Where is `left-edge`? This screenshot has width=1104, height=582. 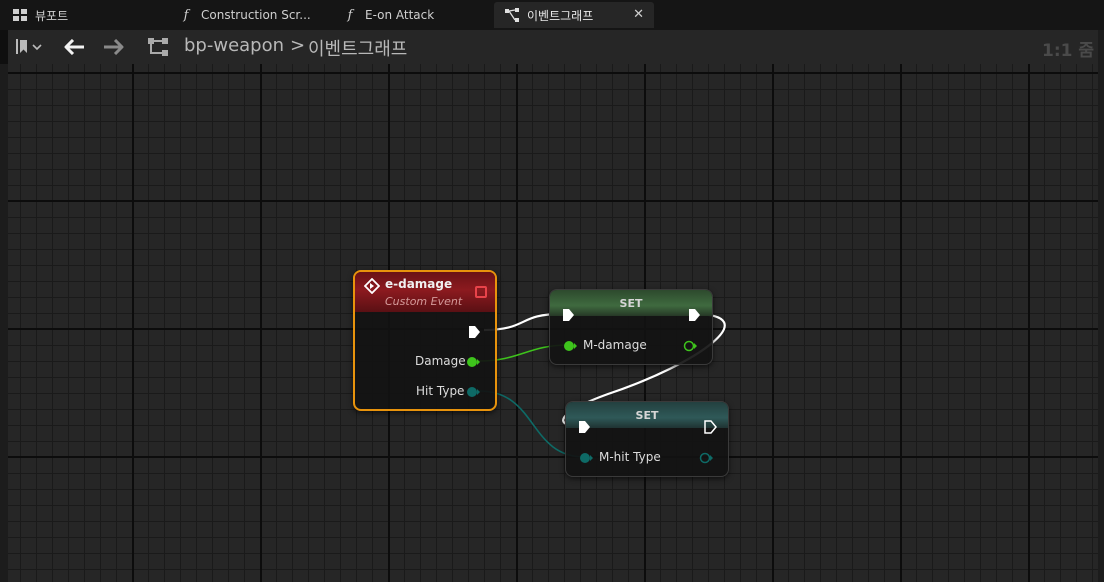 left-edge is located at coordinates (4, 323).